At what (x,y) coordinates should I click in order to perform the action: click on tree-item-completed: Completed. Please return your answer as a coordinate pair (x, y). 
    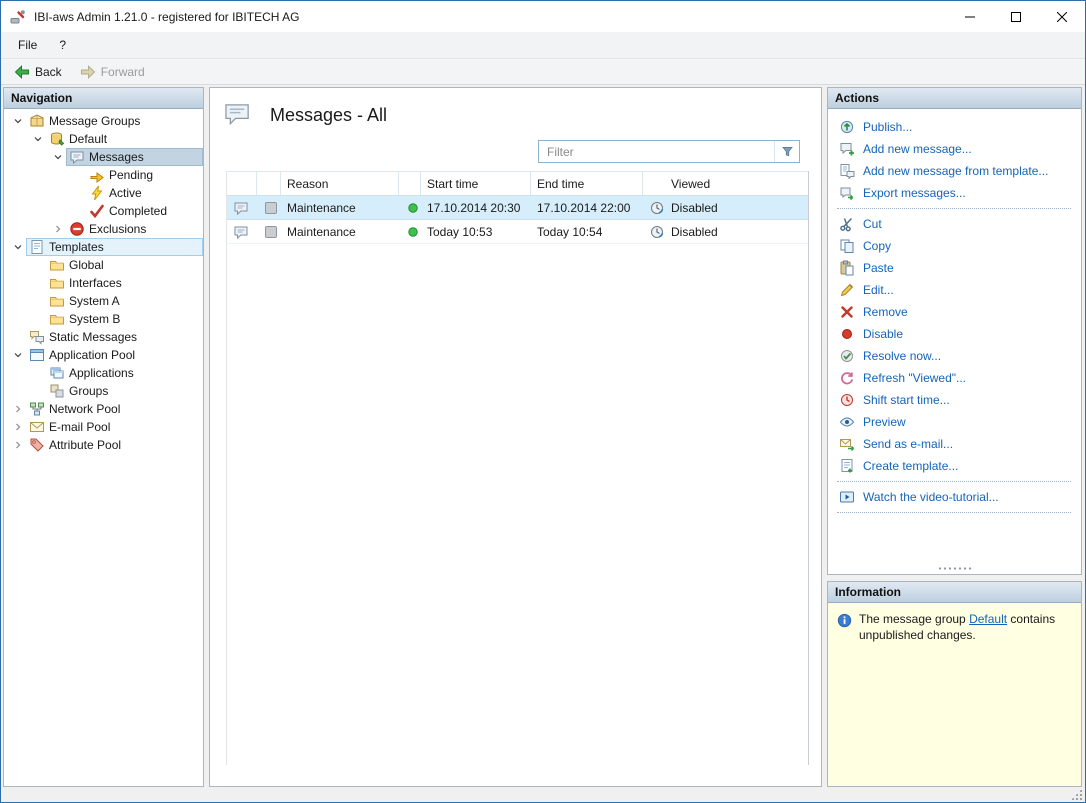
    Looking at the image, I should click on (103, 211).